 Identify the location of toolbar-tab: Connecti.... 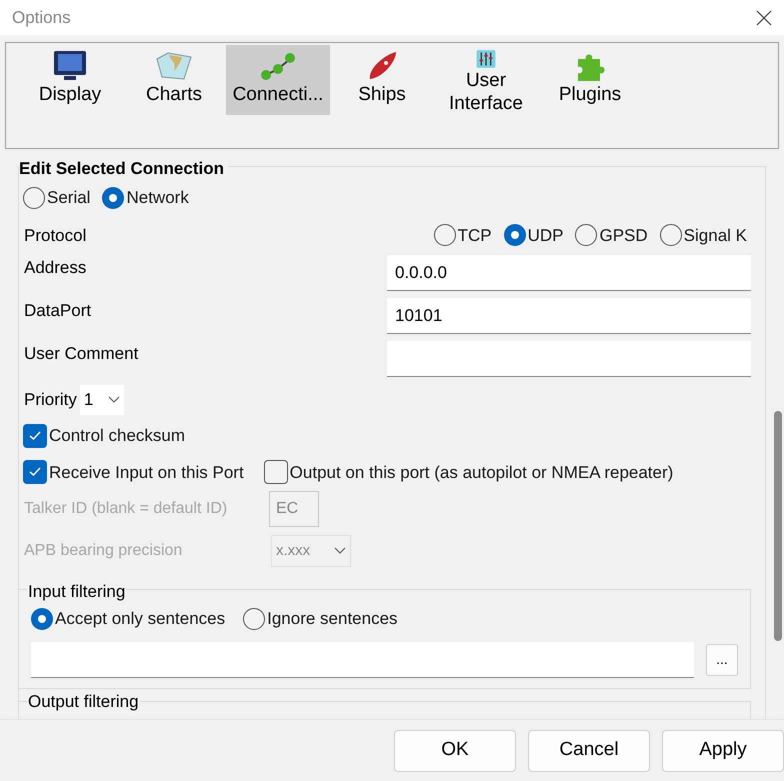
(278, 80).